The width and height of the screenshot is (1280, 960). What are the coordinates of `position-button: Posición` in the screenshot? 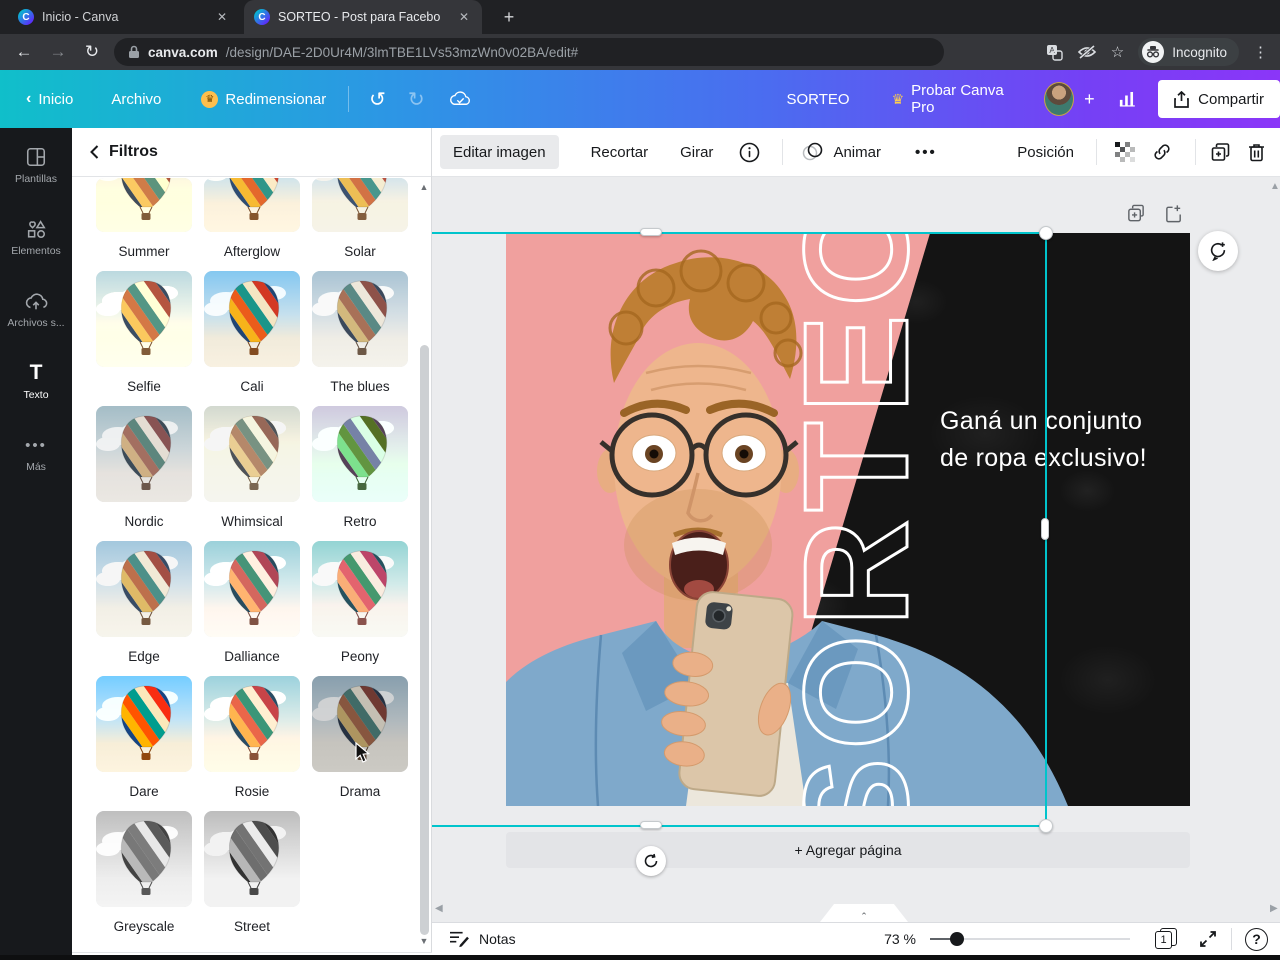 It's located at (1045, 152).